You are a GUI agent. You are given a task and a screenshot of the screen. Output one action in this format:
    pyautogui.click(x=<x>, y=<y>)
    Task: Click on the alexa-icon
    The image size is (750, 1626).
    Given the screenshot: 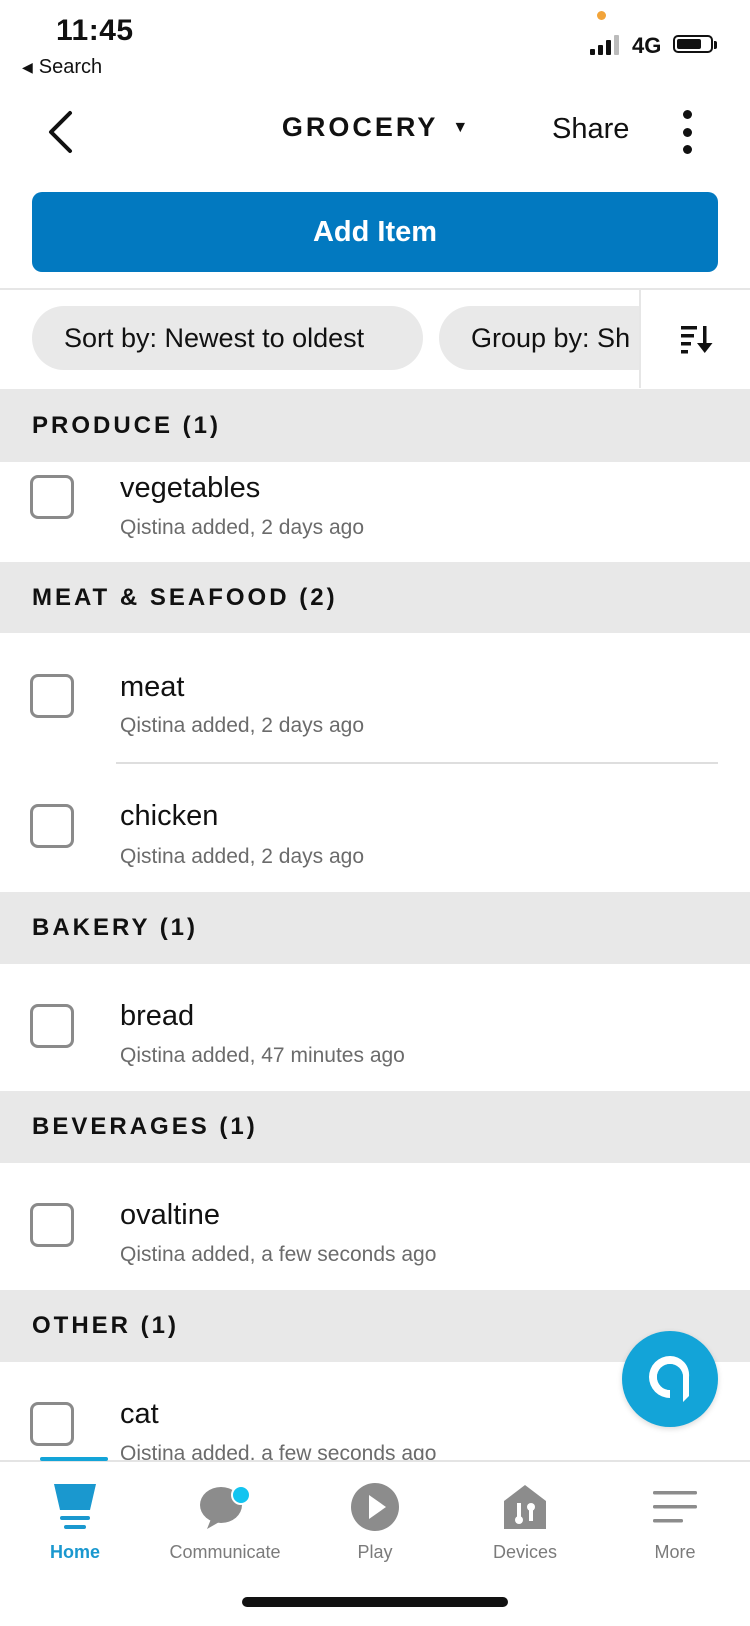 What is the action you would take?
    pyautogui.click(x=669, y=1378)
    